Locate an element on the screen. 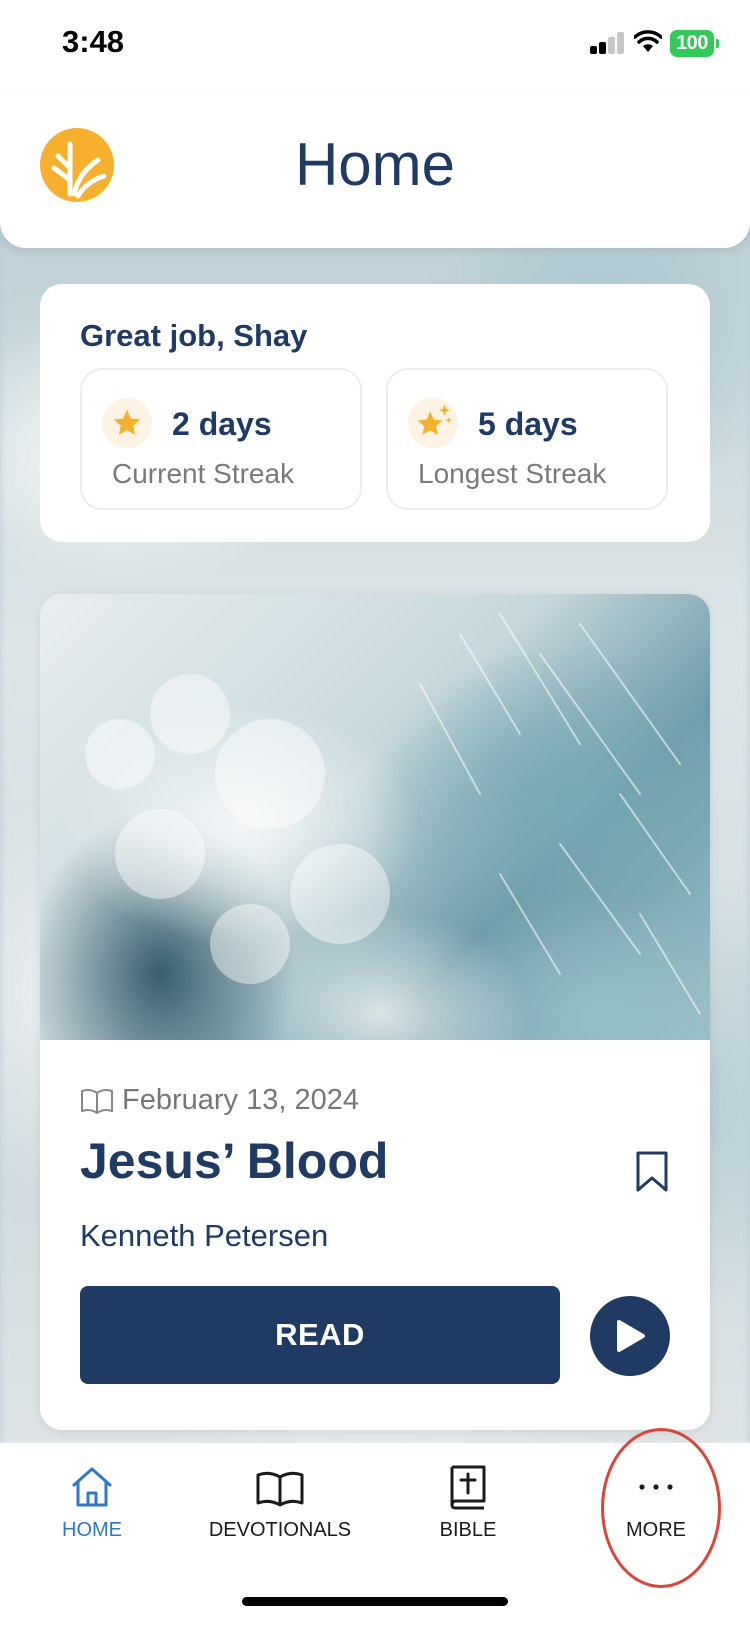  open-book-icon is located at coordinates (280, 1489).